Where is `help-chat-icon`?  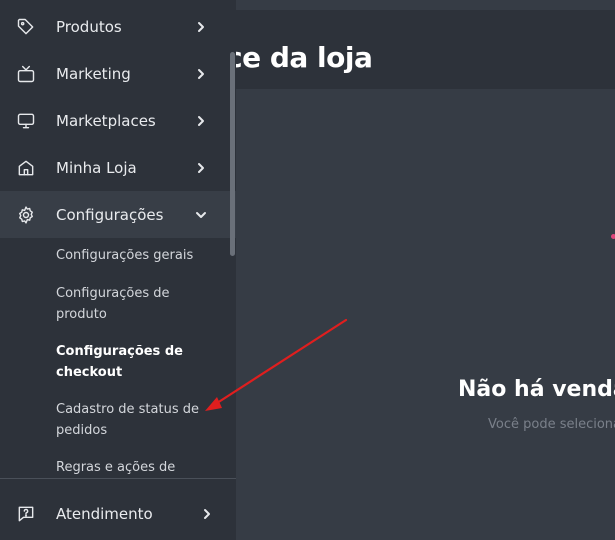
help-chat-icon is located at coordinates (26, 514).